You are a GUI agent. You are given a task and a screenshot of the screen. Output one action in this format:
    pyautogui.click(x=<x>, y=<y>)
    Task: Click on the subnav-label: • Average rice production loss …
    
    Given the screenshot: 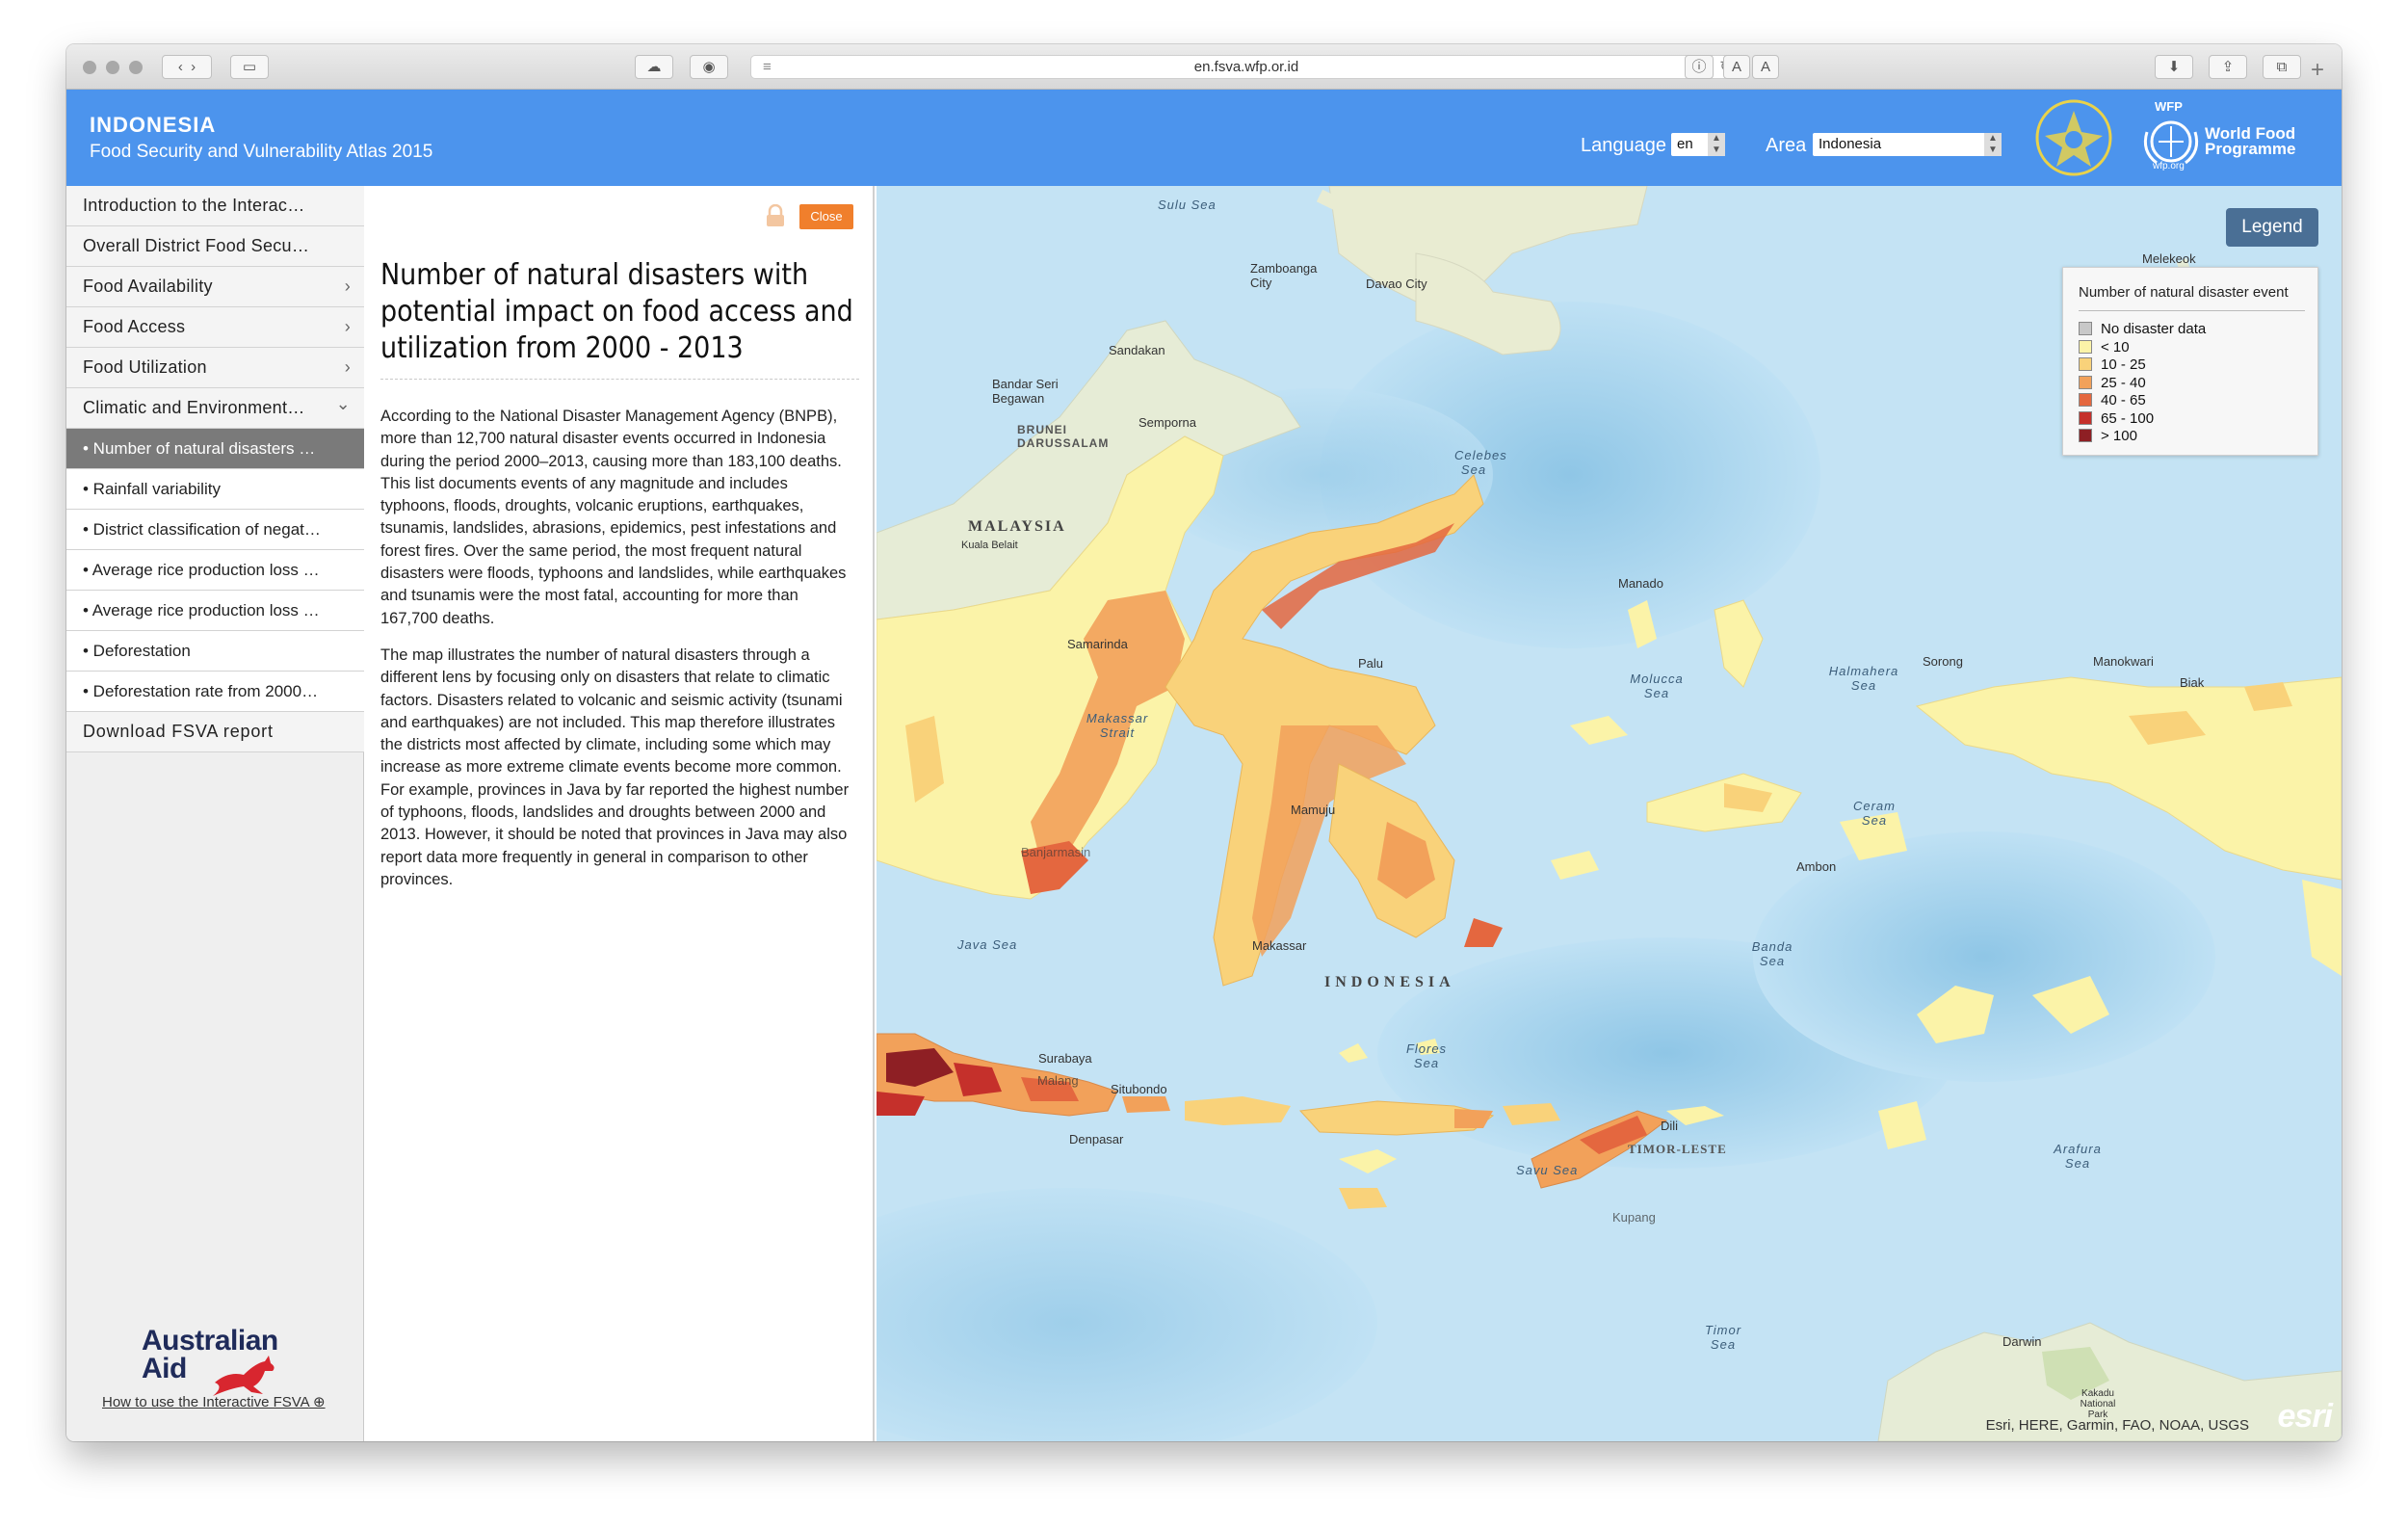 What is the action you would take?
    pyautogui.click(x=201, y=610)
    